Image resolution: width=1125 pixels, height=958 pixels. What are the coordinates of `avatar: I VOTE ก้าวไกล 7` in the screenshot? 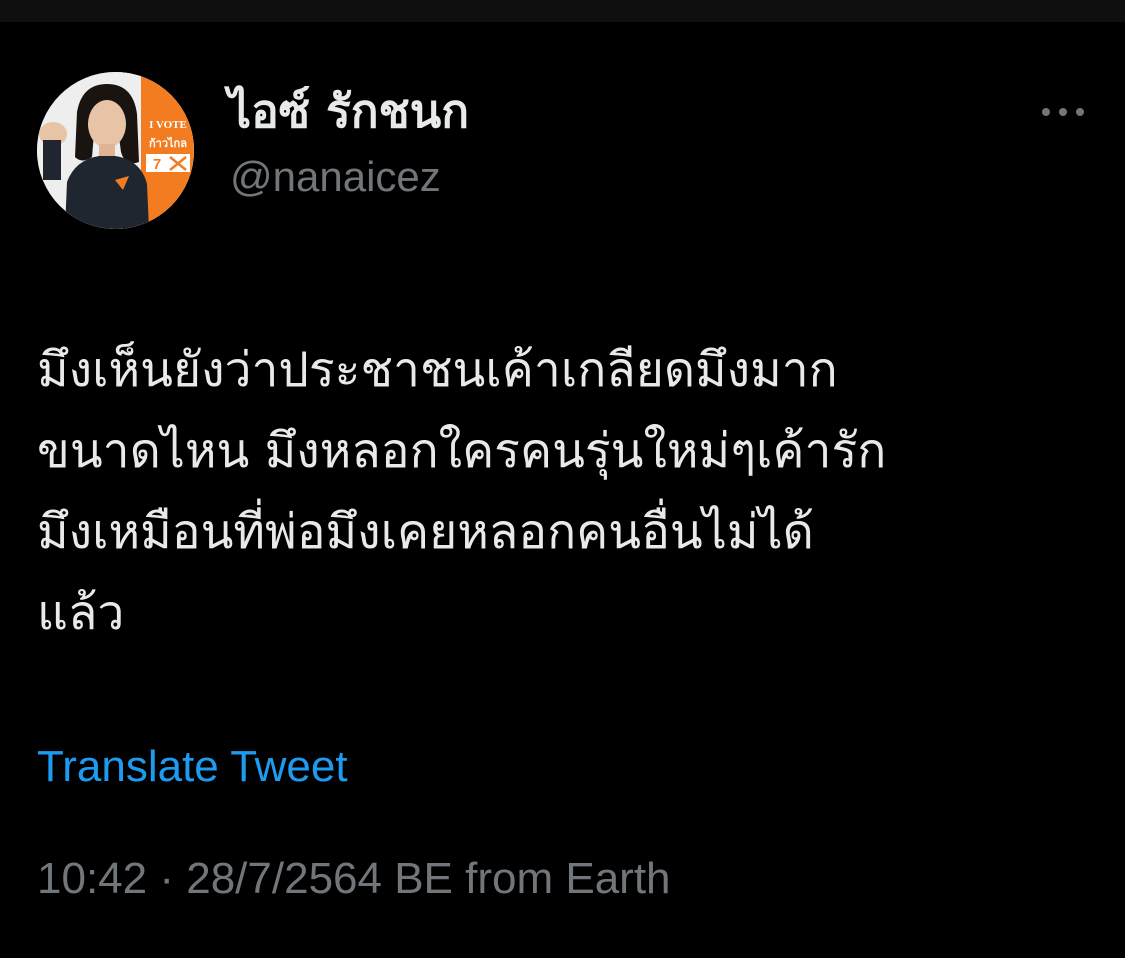 It's located at (115, 150).